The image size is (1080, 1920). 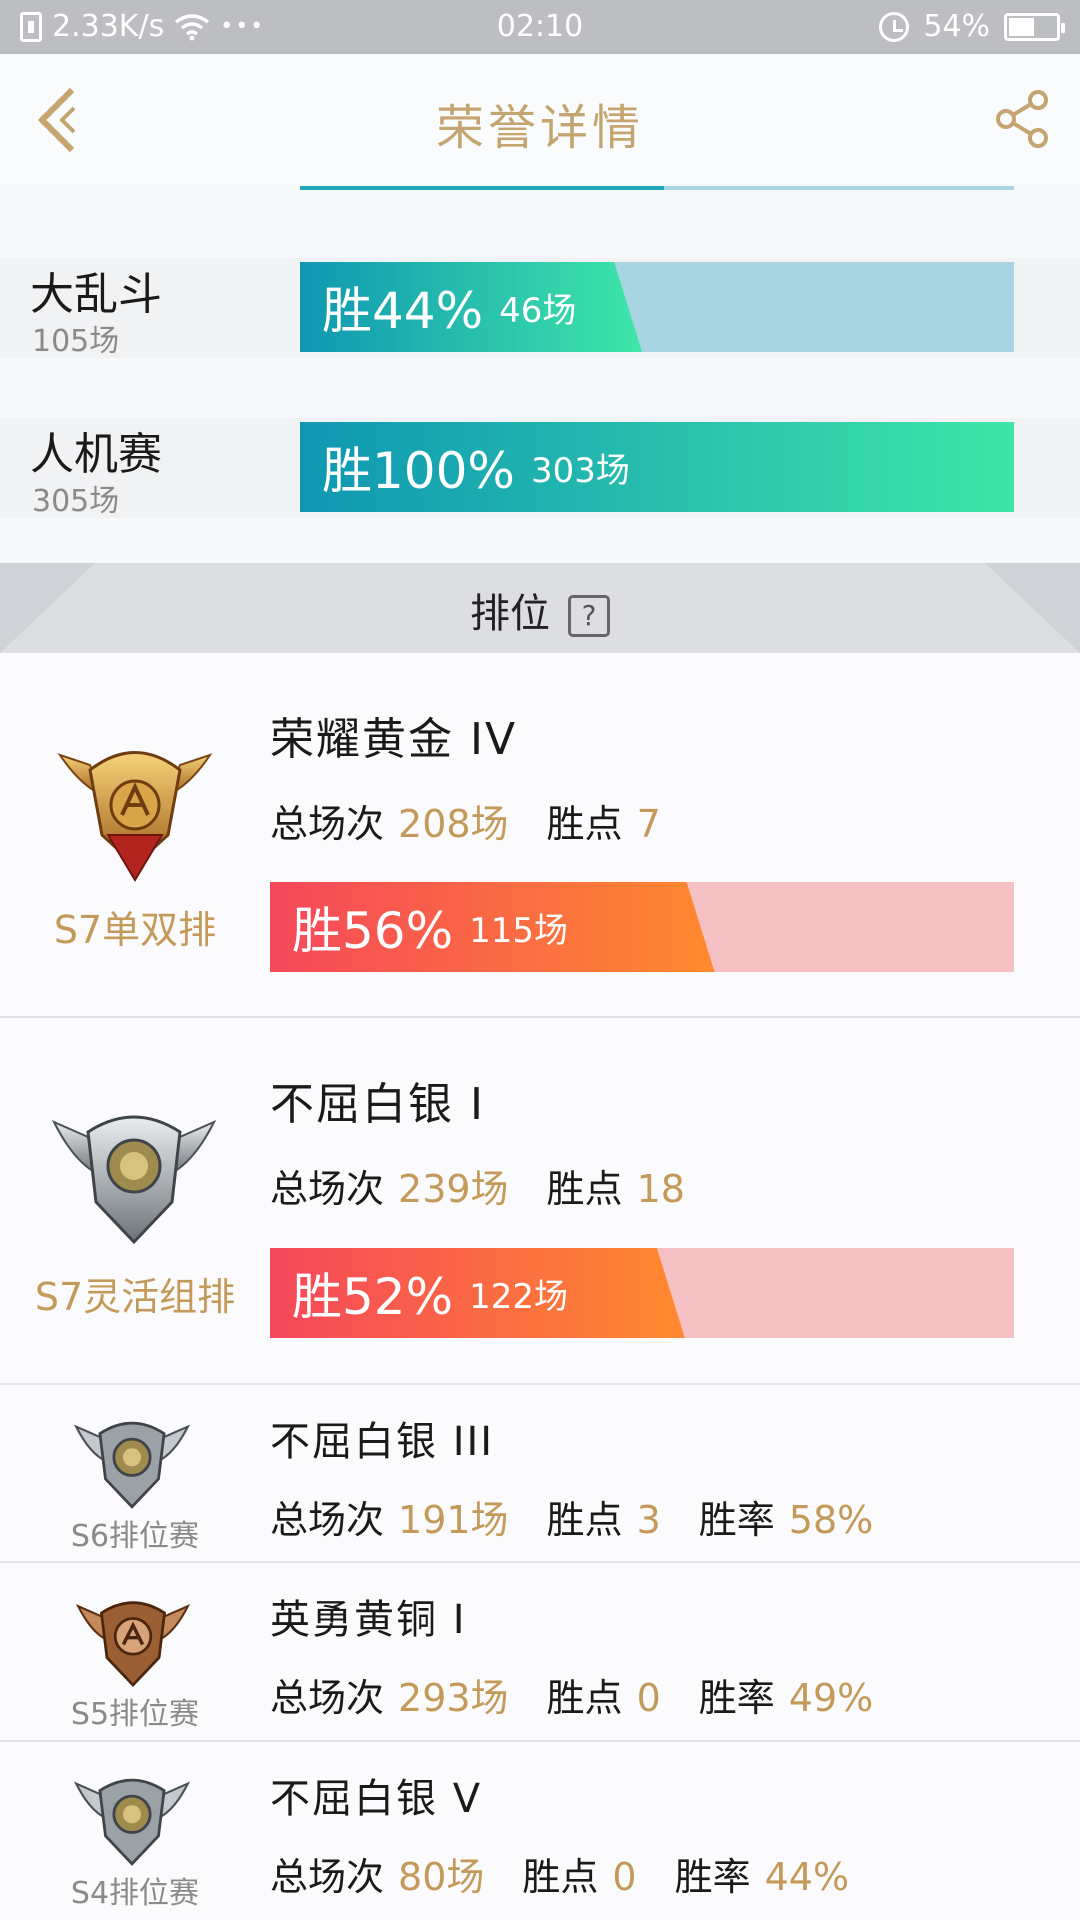 I want to click on history-card: S6排位赛 不屈白银 III 总场次 191场 胜点 3 胜率 58%, so click(x=540, y=1474).